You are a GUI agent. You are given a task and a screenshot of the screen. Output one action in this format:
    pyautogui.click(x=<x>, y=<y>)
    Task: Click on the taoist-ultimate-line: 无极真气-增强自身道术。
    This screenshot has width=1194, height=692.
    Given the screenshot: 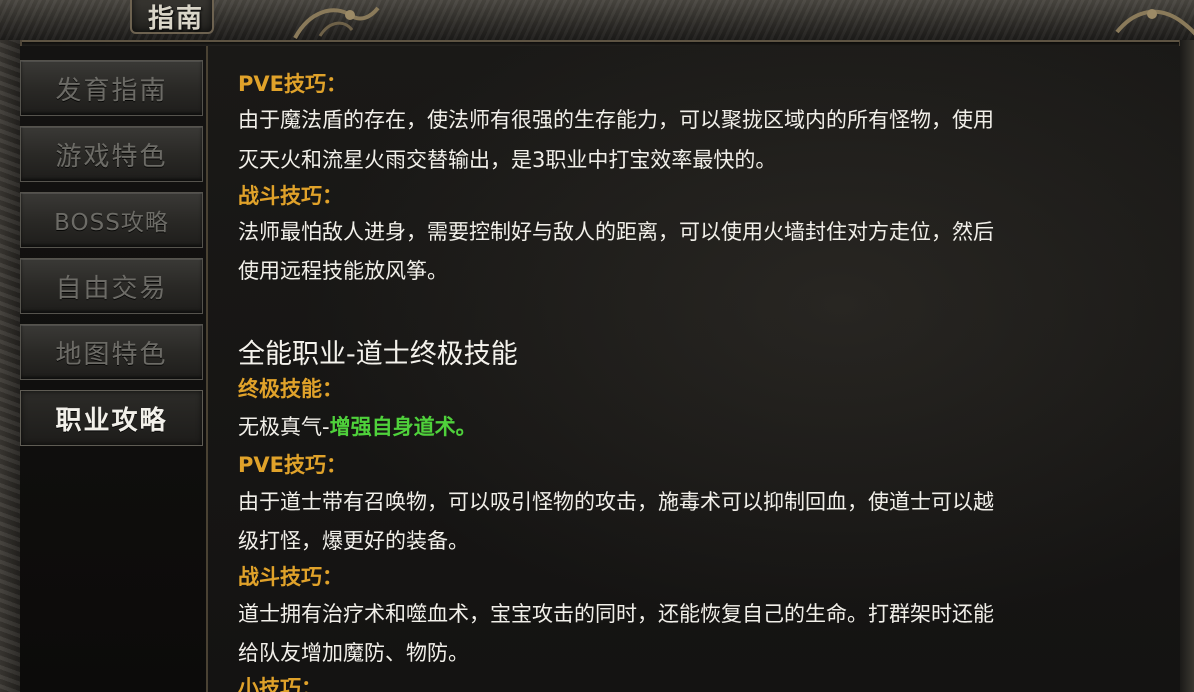 What is the action you would take?
    pyautogui.click(x=357, y=427)
    